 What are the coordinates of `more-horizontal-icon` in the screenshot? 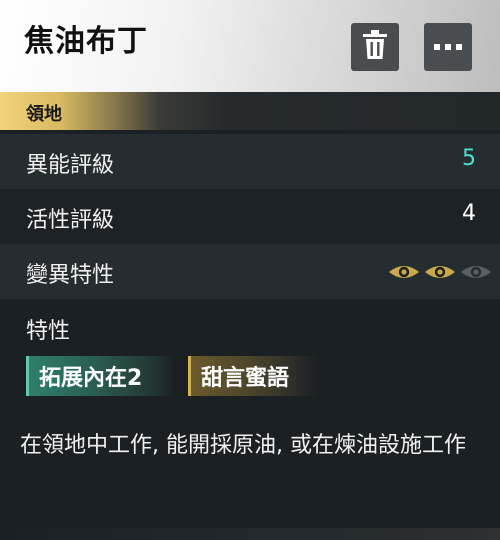 It's located at (448, 47).